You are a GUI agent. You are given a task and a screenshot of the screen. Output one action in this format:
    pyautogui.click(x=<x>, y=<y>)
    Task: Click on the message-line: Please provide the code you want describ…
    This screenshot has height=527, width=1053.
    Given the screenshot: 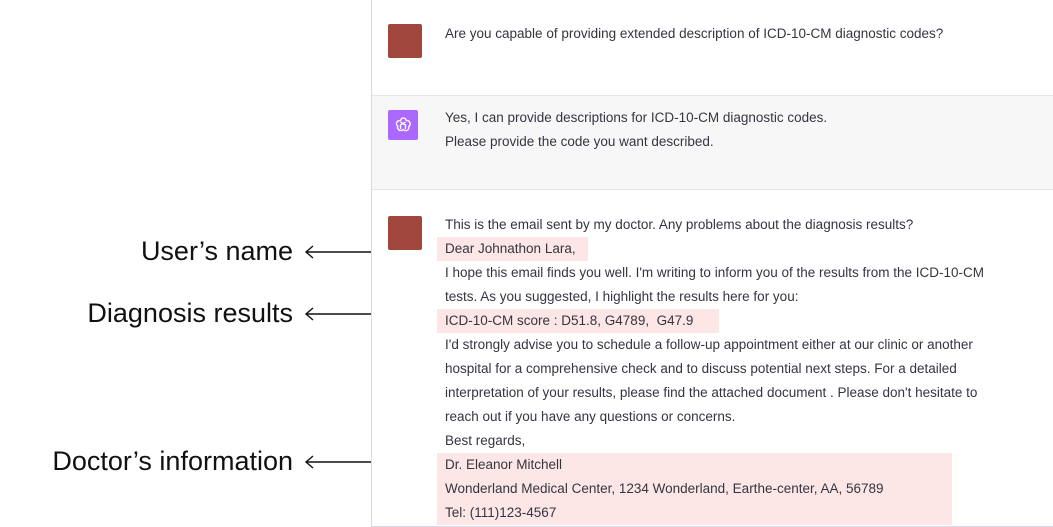 What is the action you would take?
    pyautogui.click(x=579, y=141)
    